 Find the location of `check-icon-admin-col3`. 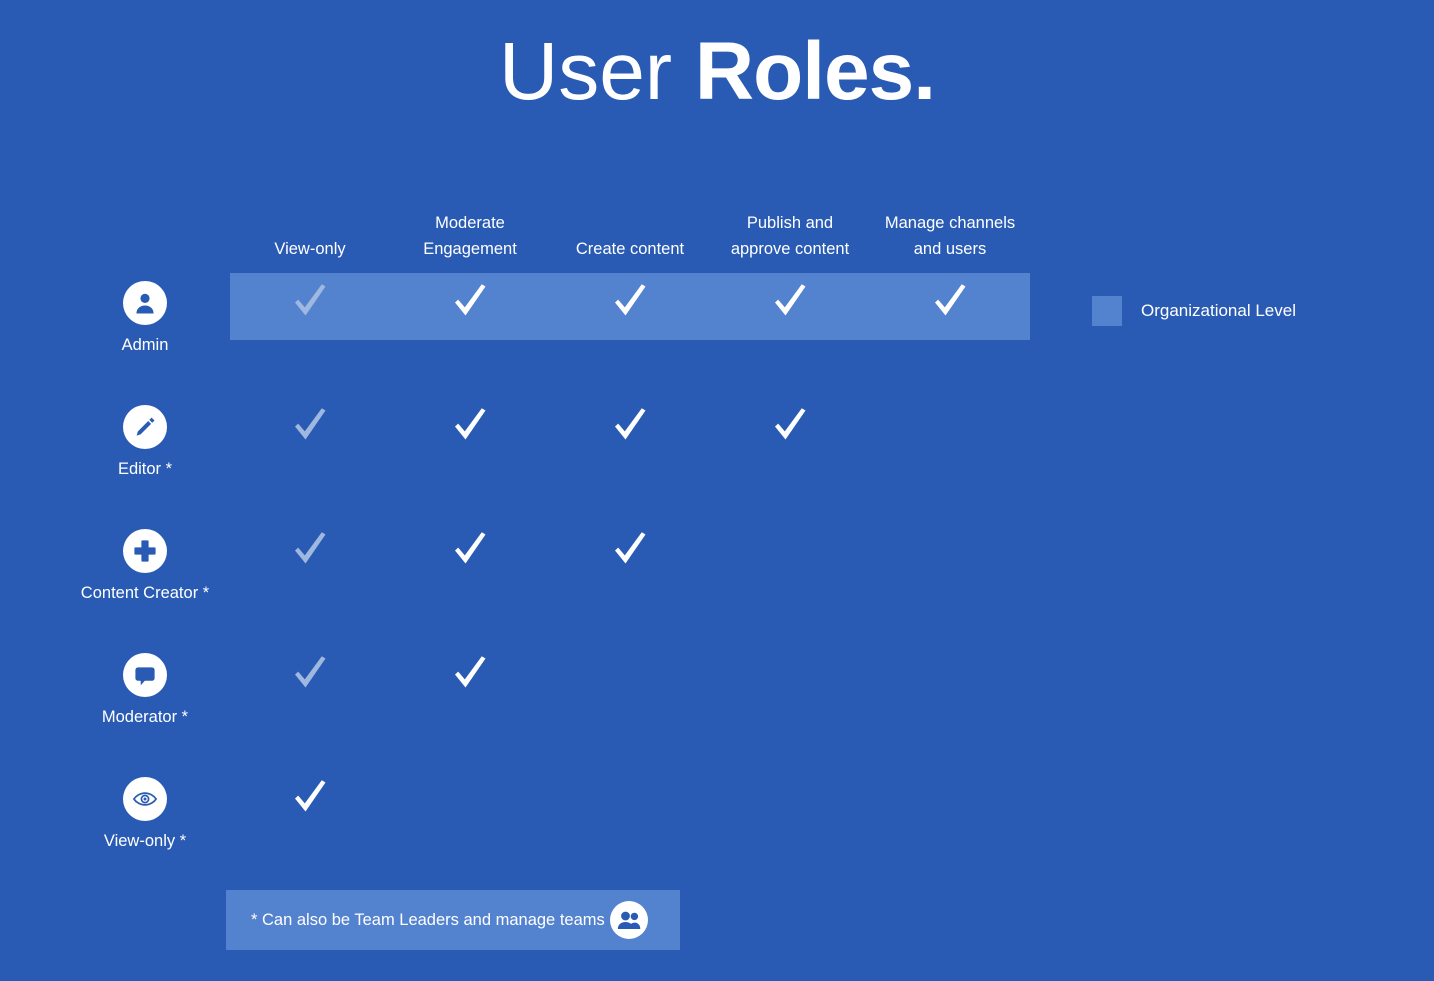

check-icon-admin-col3 is located at coordinates (630, 301).